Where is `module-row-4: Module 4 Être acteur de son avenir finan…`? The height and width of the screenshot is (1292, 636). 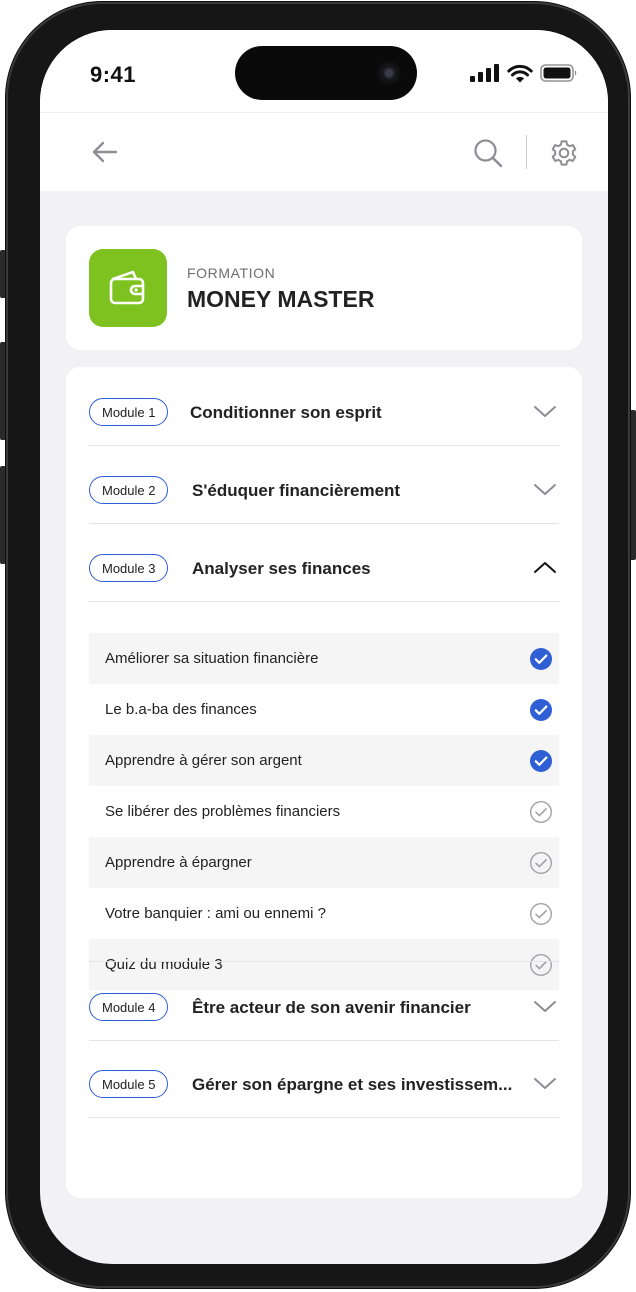
module-row-4: Module 4 Être acteur de son avenir finan… is located at coordinates (324, 1001).